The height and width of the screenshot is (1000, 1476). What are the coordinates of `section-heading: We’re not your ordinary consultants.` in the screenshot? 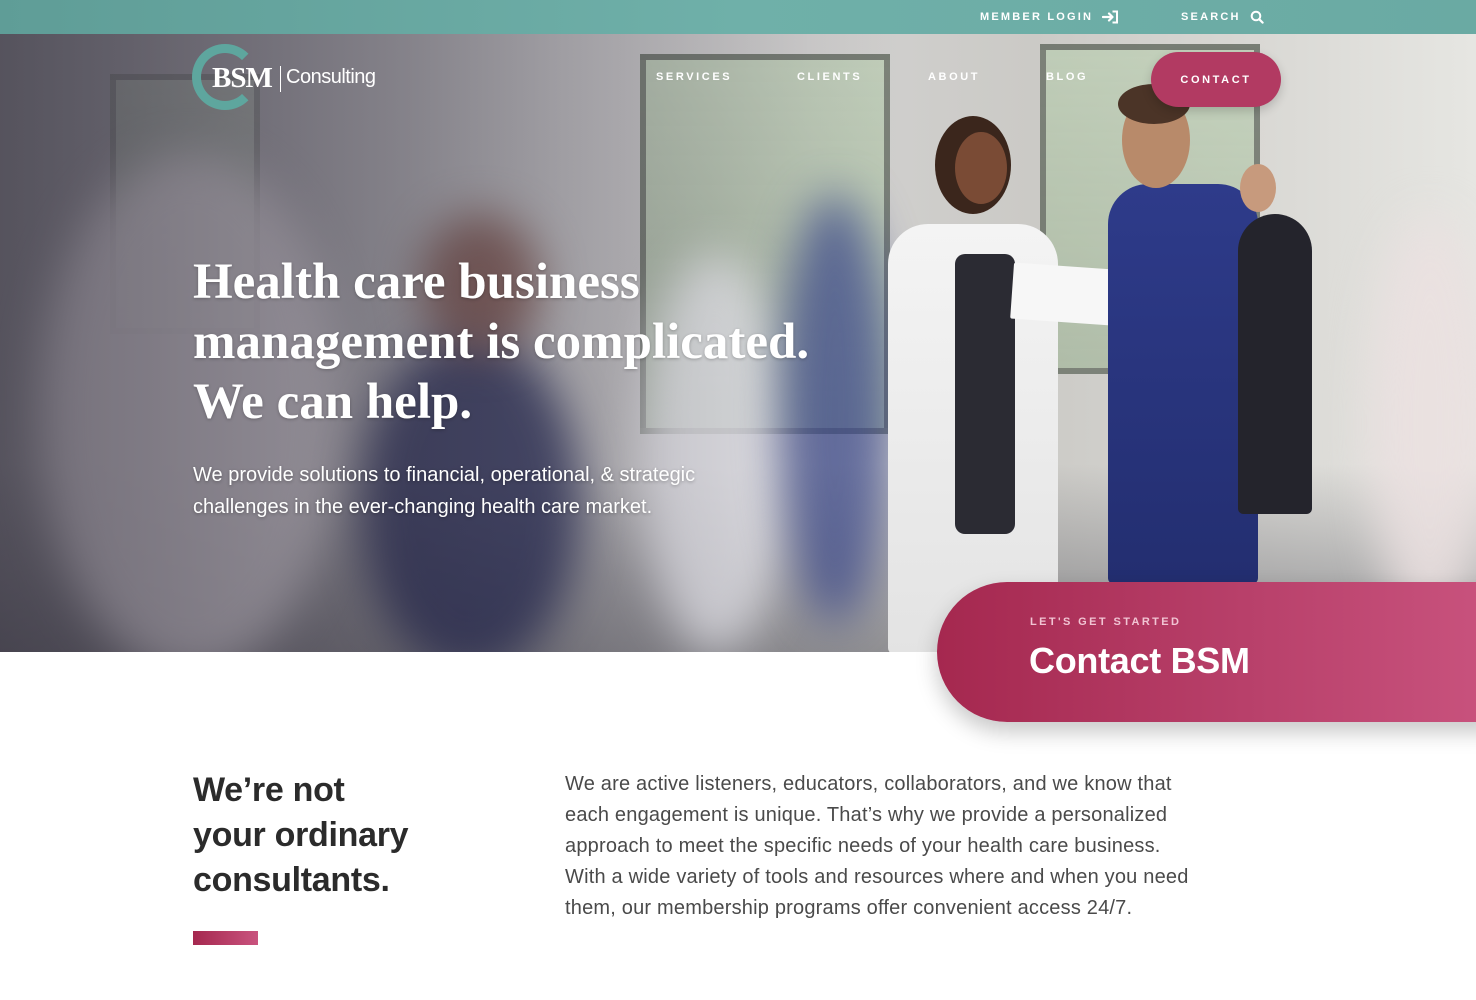 It's located at (343, 835).